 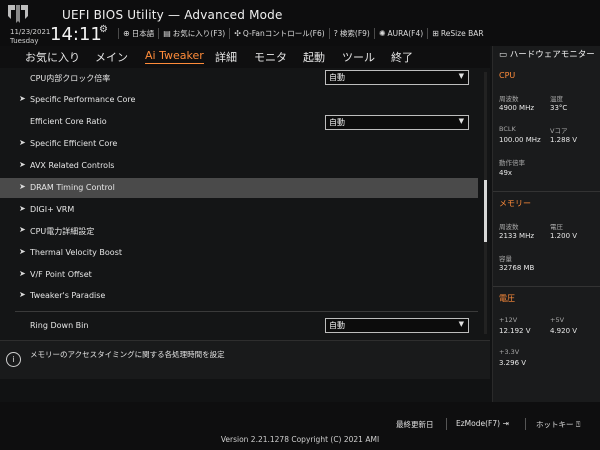 I want to click on submenu-avx-related-controls: ➤ AVX Related Controls, so click(x=239, y=166).